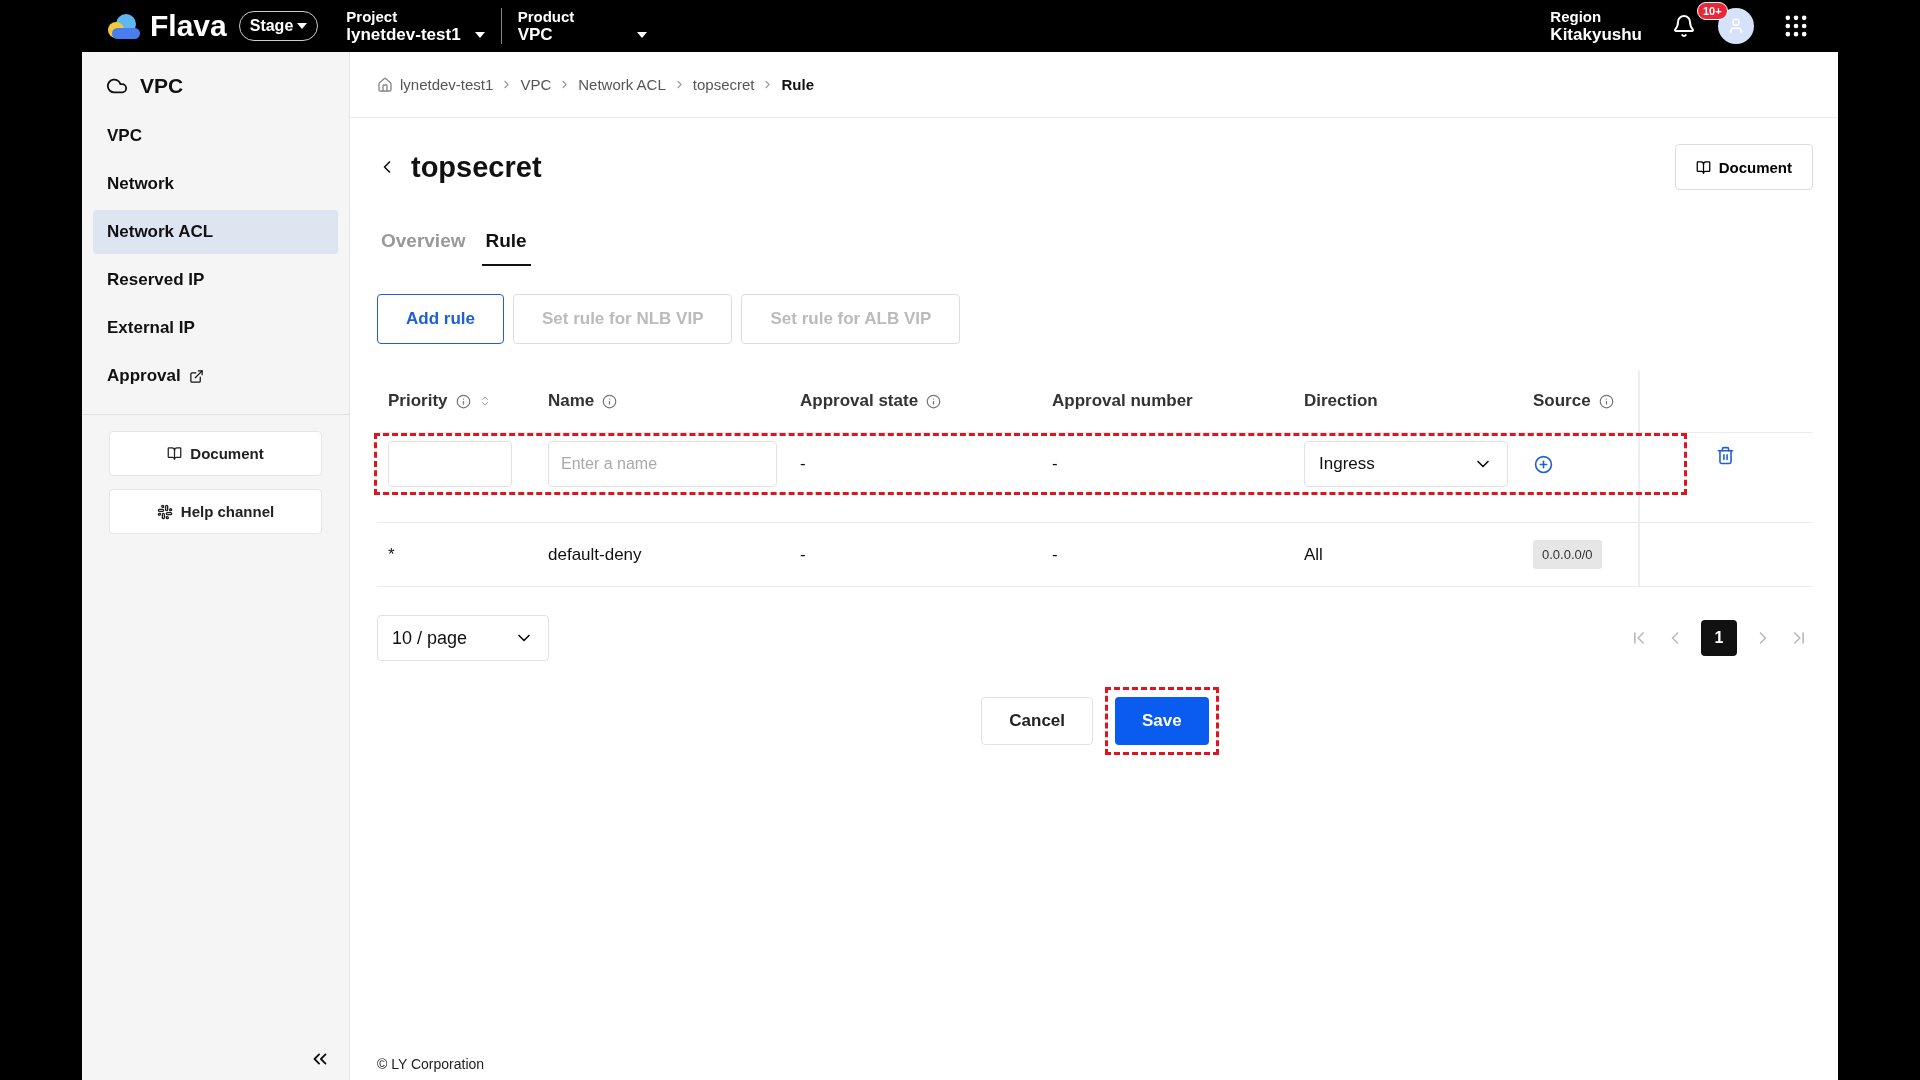  Describe the element at coordinates (1719, 638) in the screenshot. I see `page-button: 1` at that location.